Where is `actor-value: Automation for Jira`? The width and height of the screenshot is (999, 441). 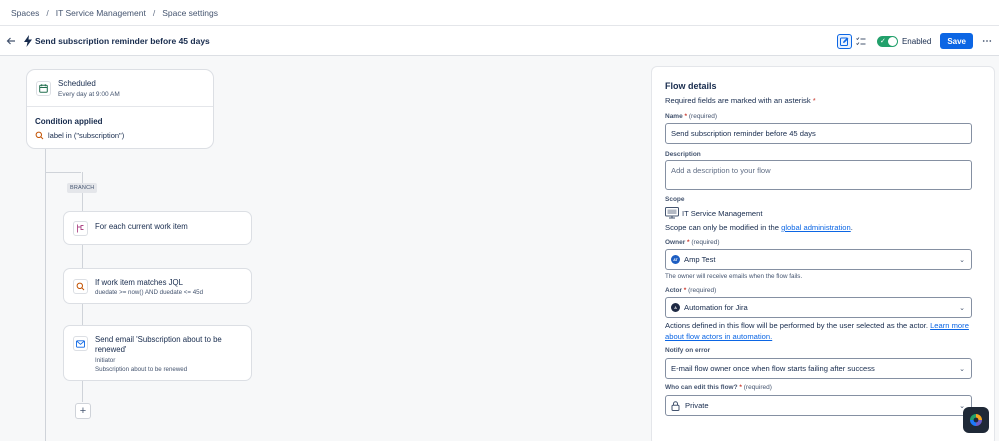
actor-value: Automation for Jira is located at coordinates (716, 307).